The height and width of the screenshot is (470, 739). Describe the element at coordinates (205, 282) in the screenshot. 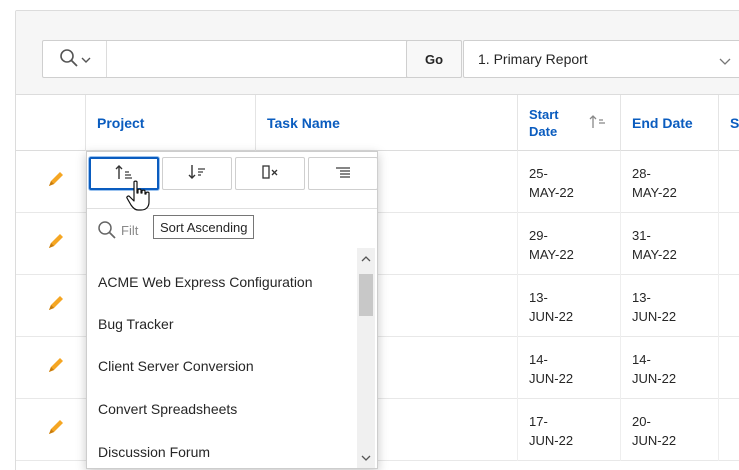

I see `list-item: ACME Web Express Configuration` at that location.